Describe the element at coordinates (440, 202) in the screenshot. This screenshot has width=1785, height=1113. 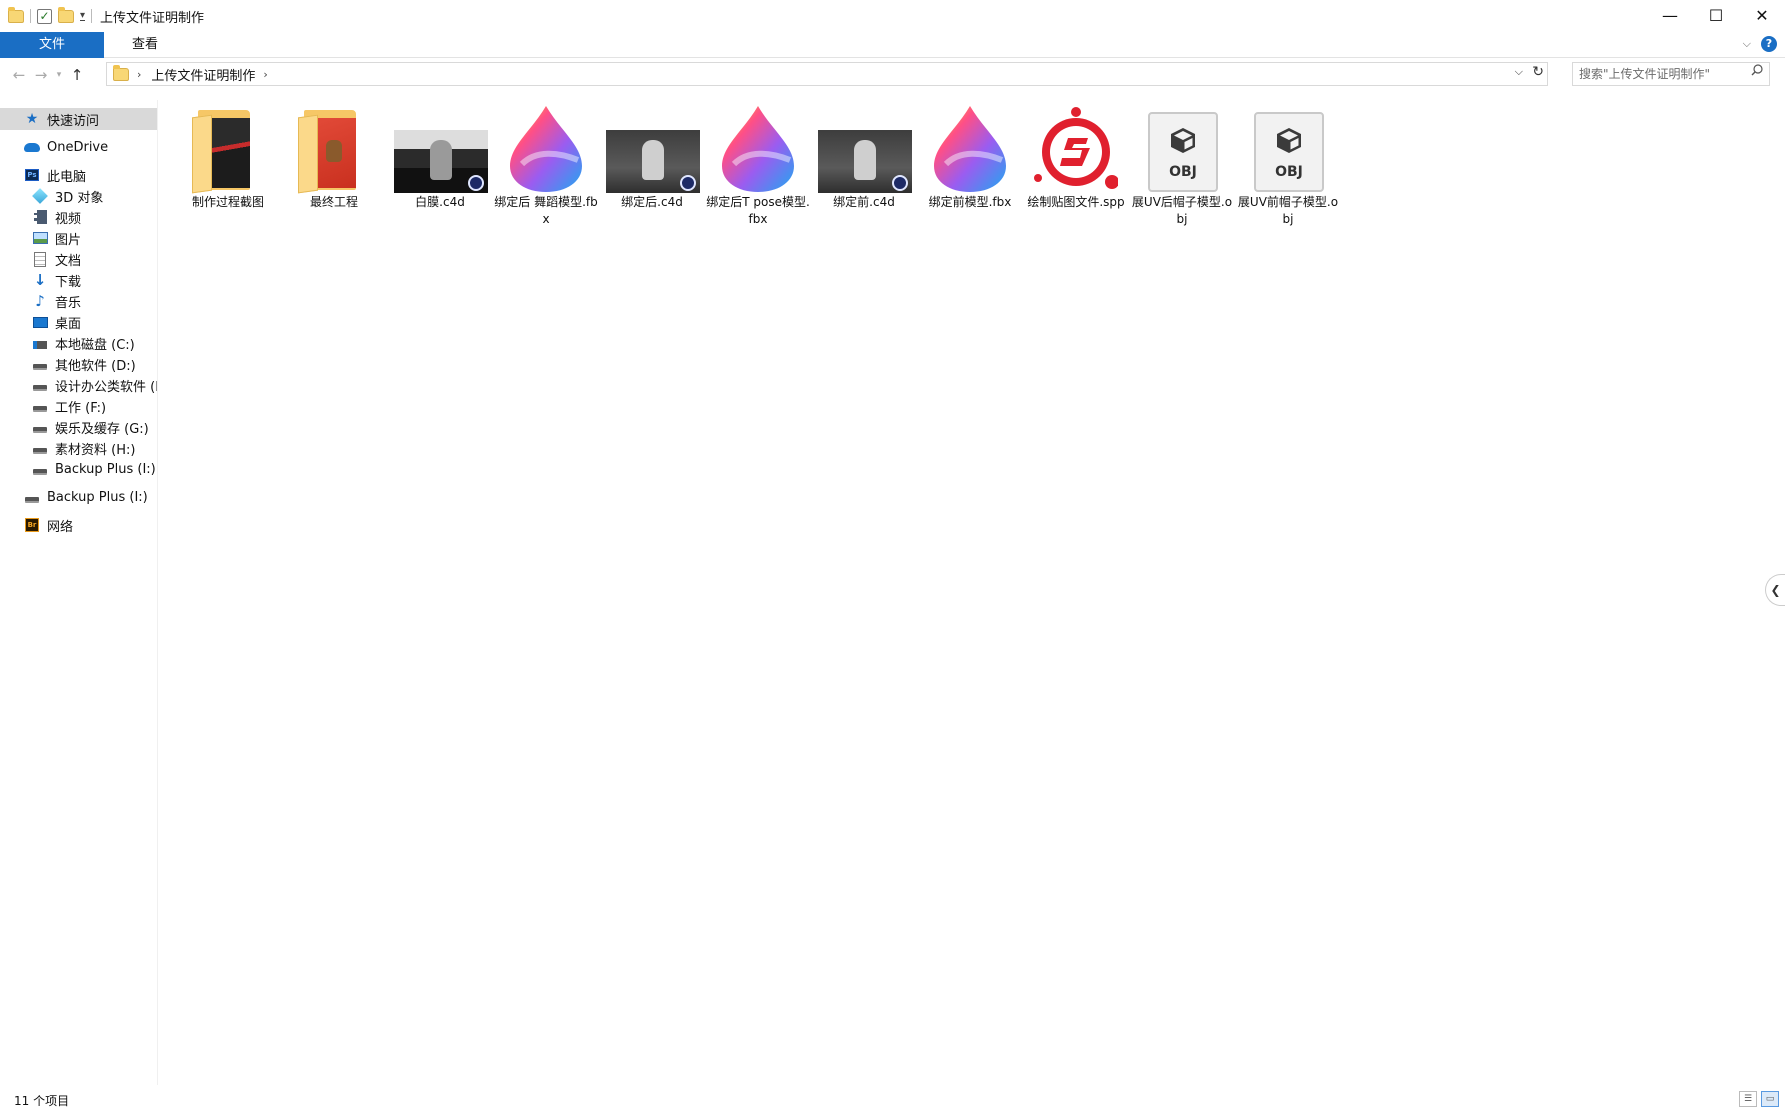
I see `file-name: 白膜.c4d` at that location.